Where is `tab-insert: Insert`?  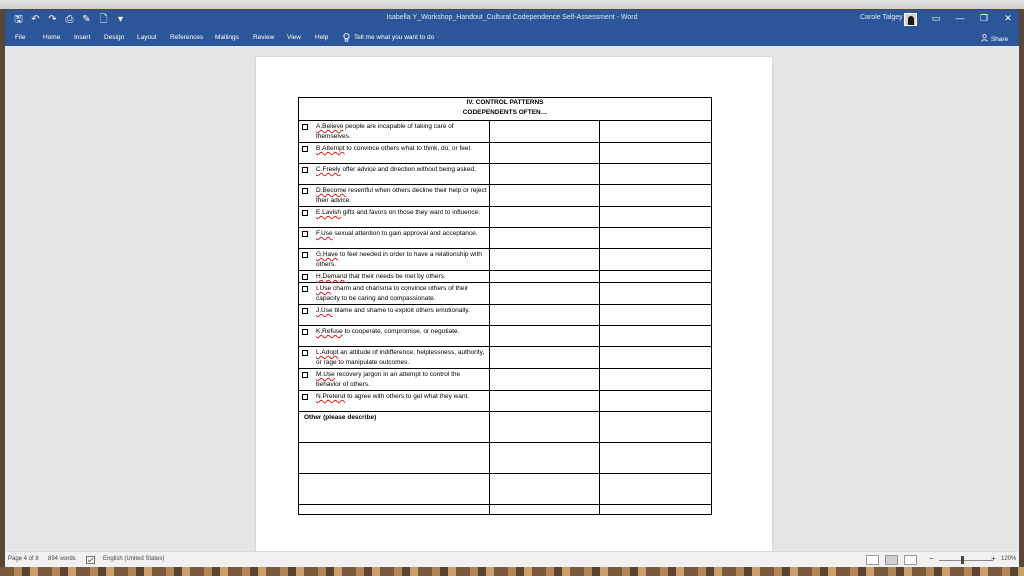 tab-insert: Insert is located at coordinates (82, 37).